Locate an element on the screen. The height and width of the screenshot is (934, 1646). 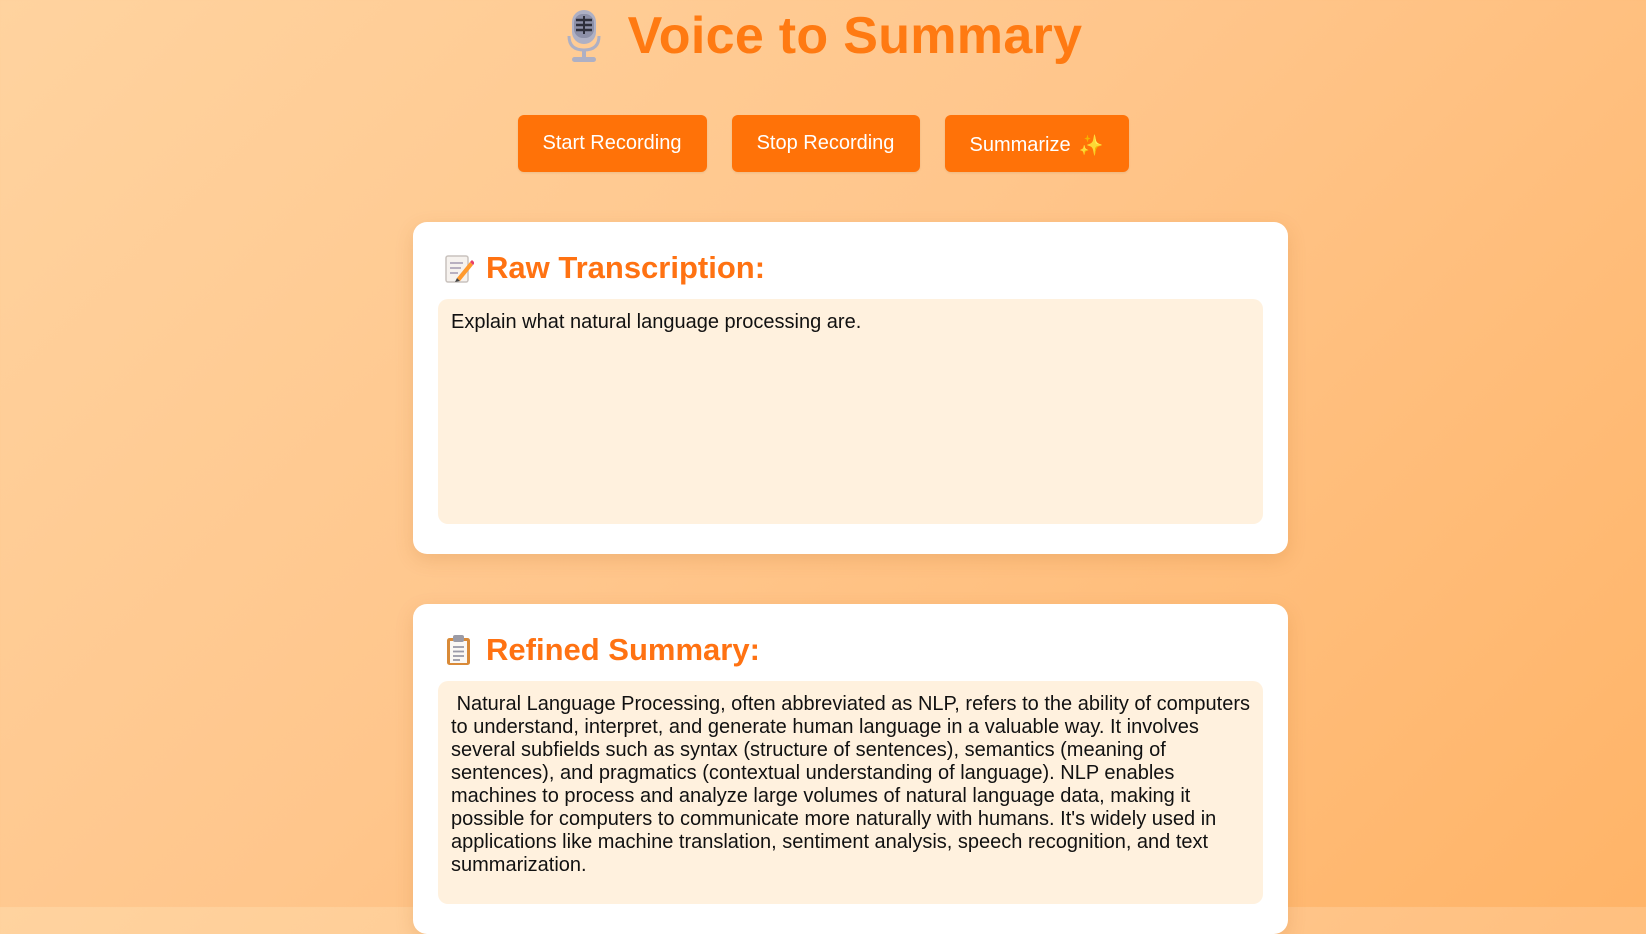
page-header: Voice to Summary is located at coordinates (823, 36).